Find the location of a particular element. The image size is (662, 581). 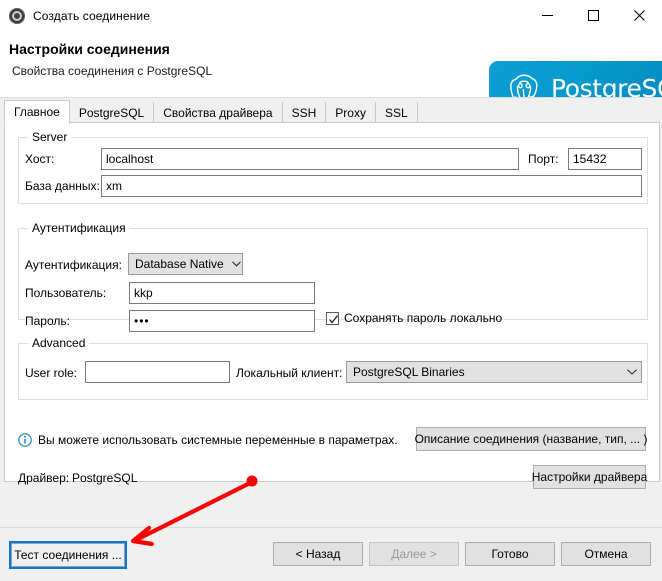

port-label: Порт: is located at coordinates (543, 159).